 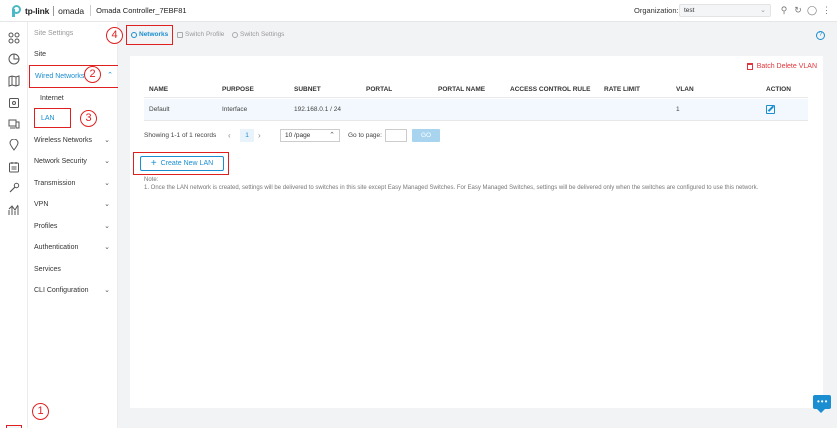 I want to click on sidebar-item-authentication: Authentication ⌄, so click(x=74, y=247).